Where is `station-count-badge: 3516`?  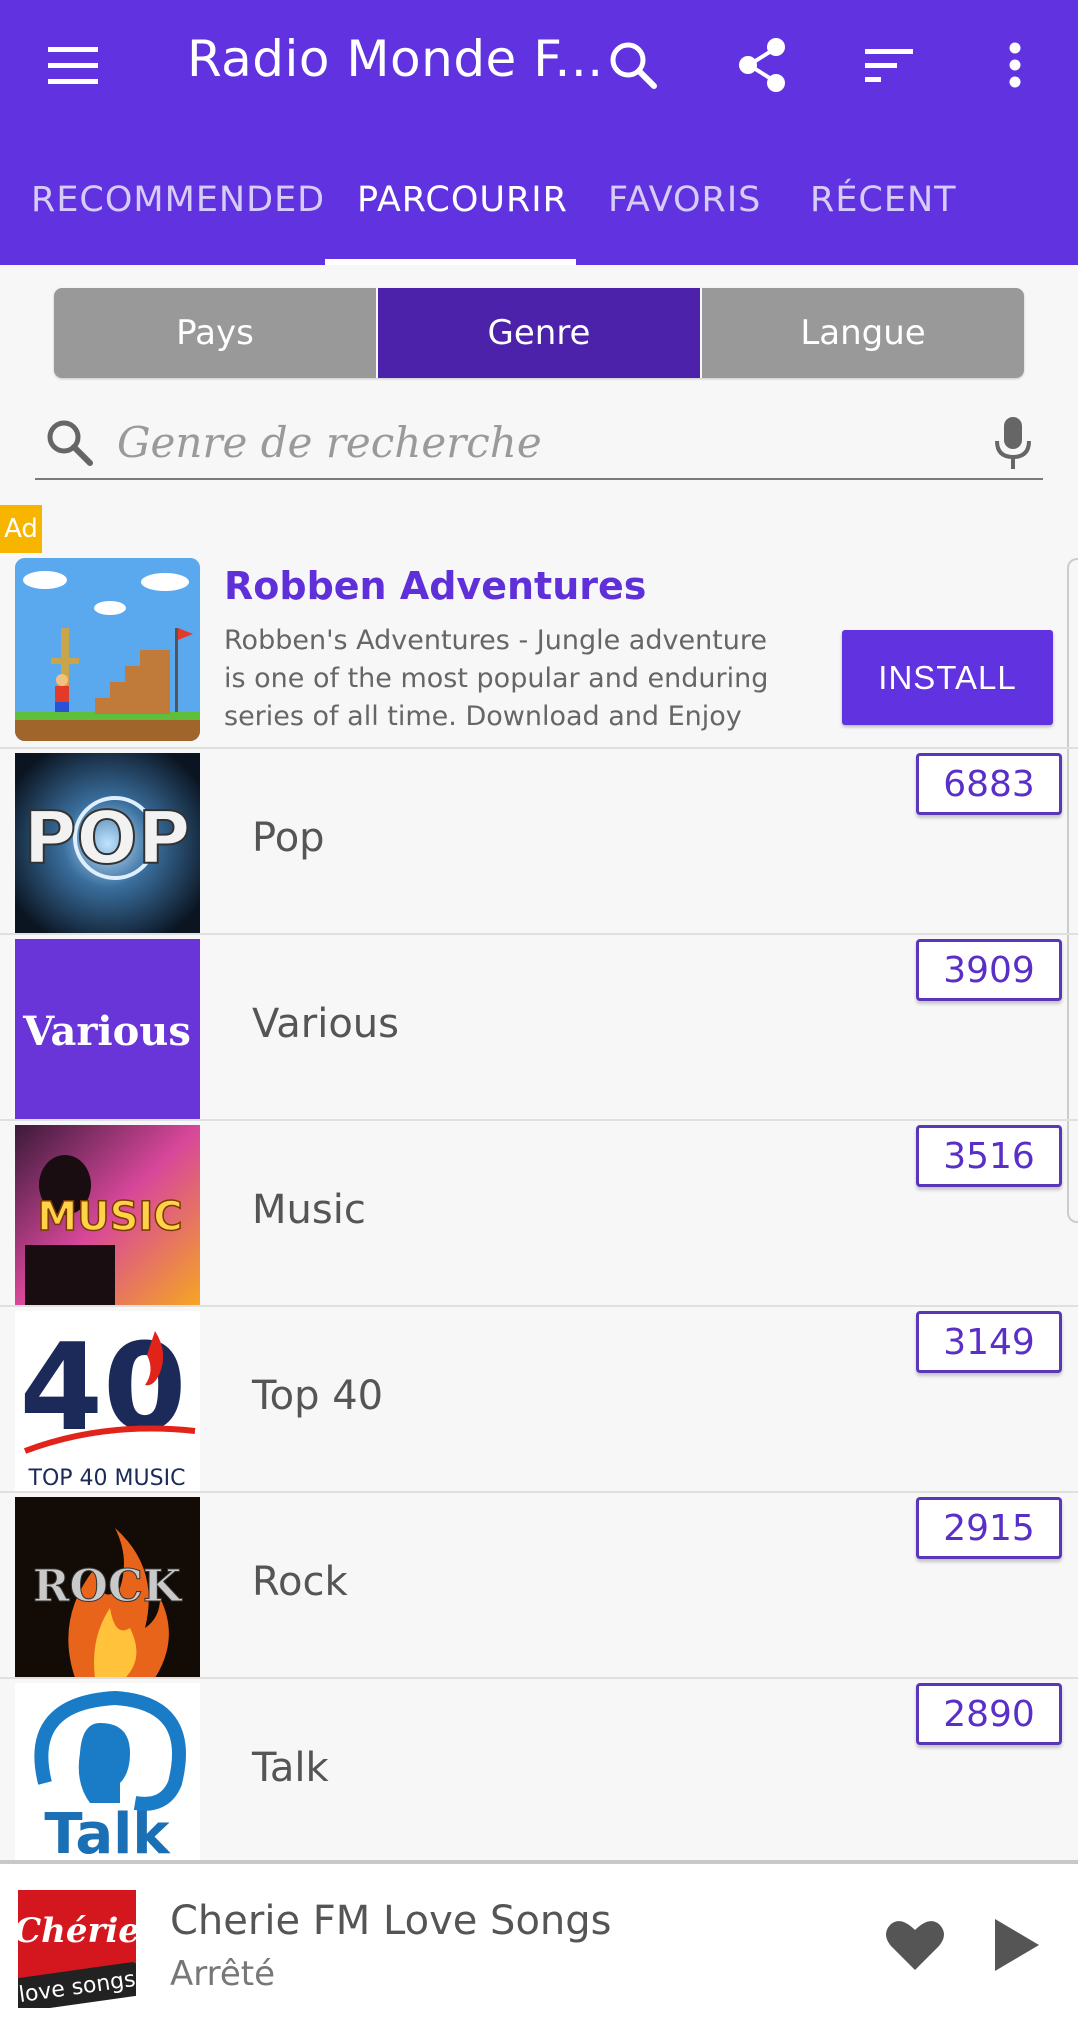
station-count-badge: 3516 is located at coordinates (989, 1156).